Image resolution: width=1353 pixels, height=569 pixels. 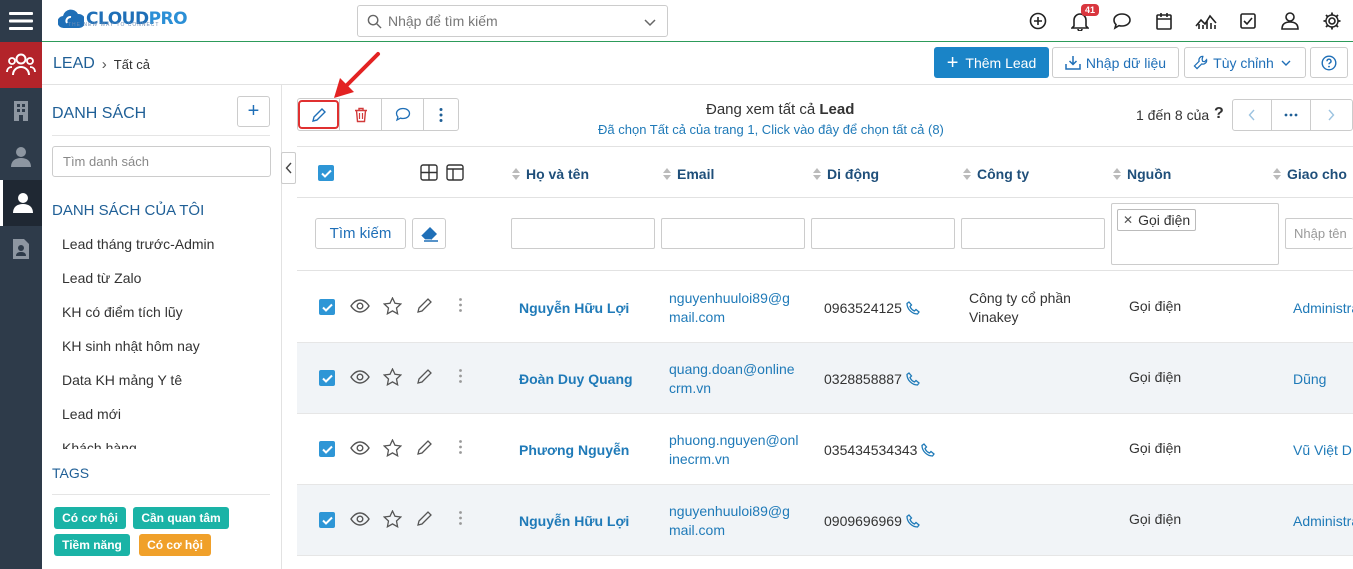 What do you see at coordinates (167, 382) in the screenshot?
I see `list-item: Data KH mảng Y tê` at bounding box center [167, 382].